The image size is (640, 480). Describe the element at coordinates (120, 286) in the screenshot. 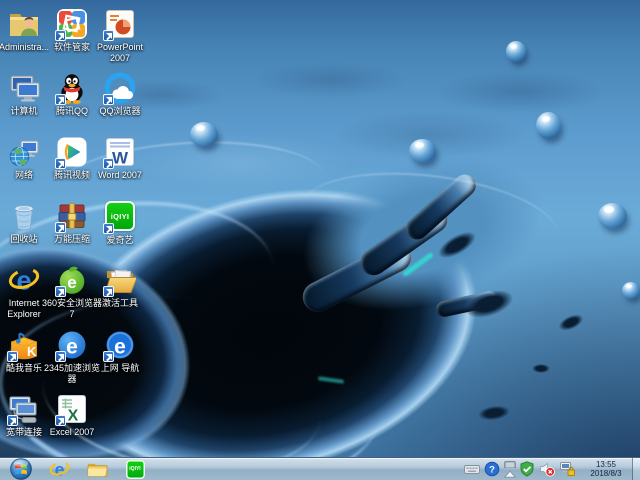

I see `desktop-icon-activation-tool: 激活工具` at that location.